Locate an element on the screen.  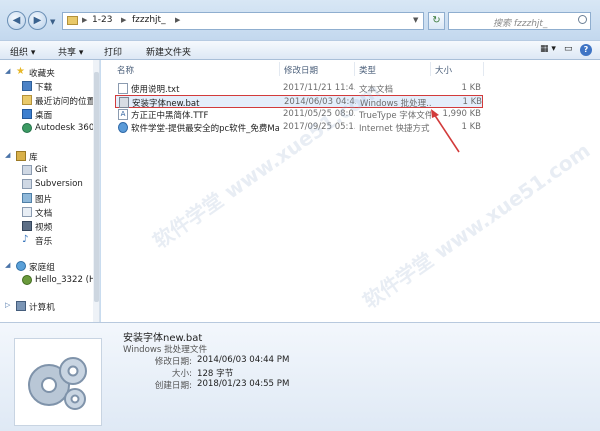
forward-arrow-icon: ▶ is located at coordinates (37, 20).